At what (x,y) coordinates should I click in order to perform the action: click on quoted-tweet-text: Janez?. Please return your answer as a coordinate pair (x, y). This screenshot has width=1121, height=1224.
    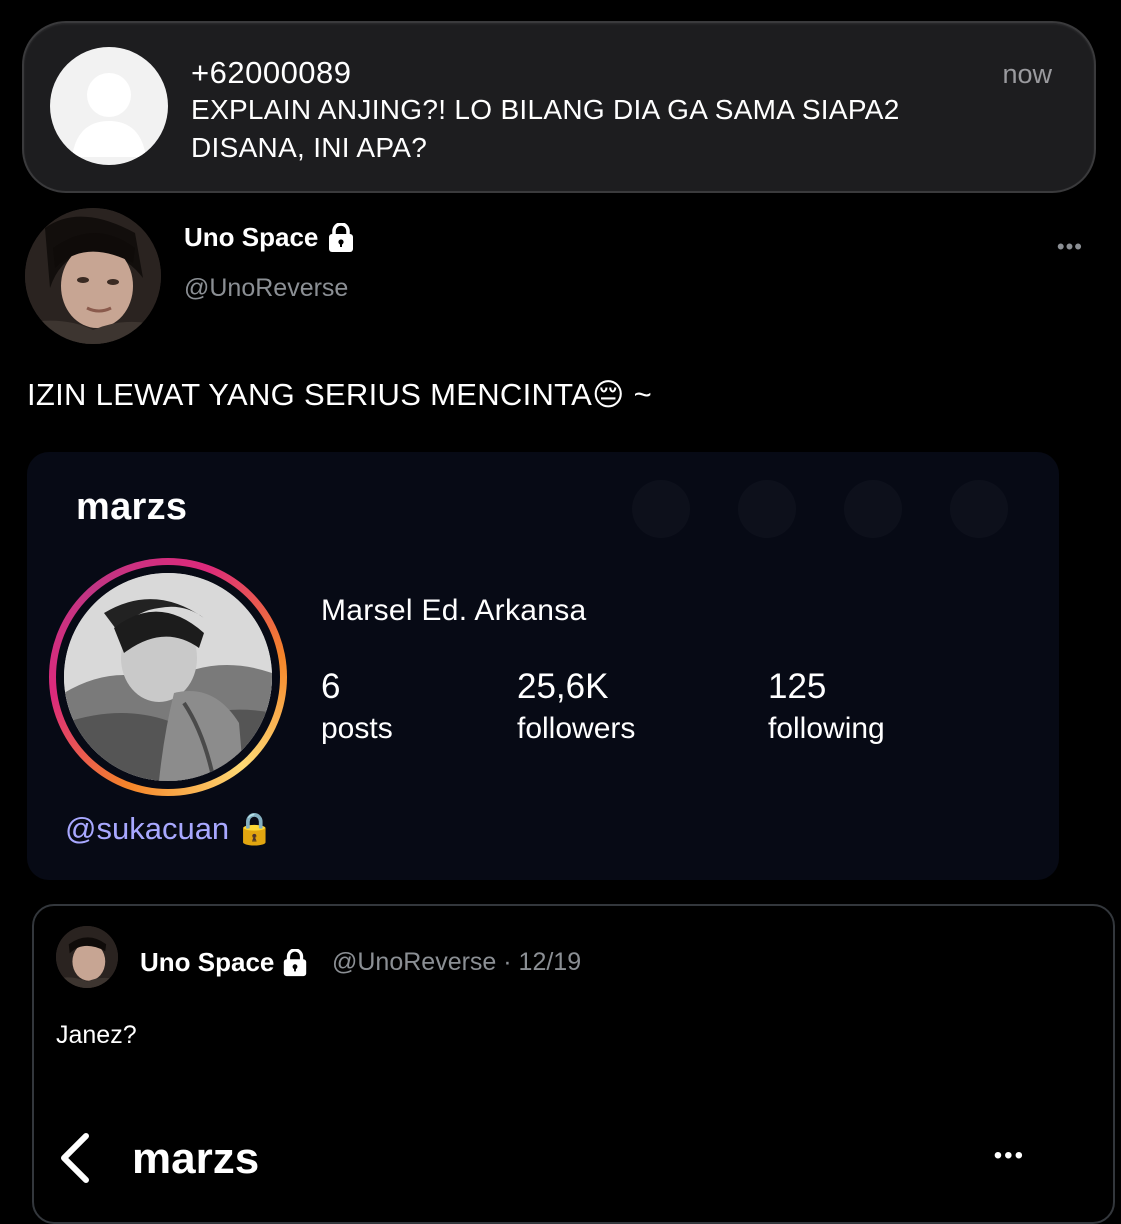
    Looking at the image, I should click on (96, 1035).